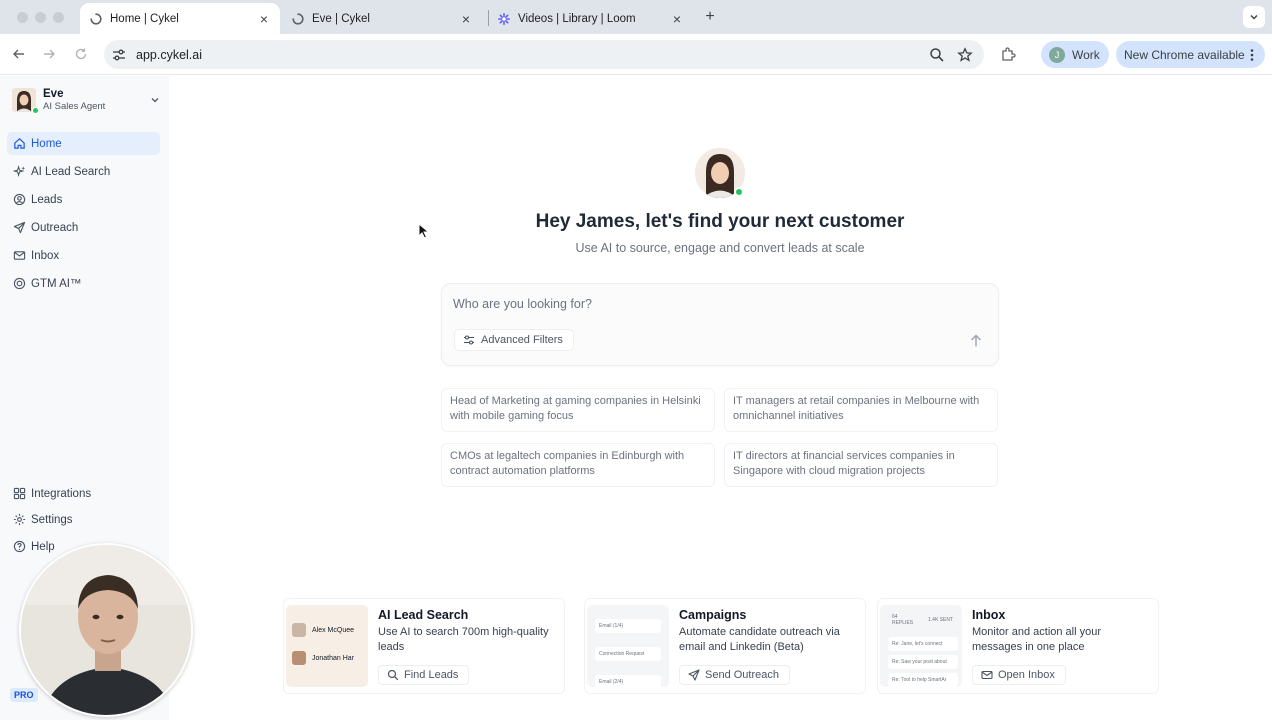 This screenshot has width=1272, height=720. Describe the element at coordinates (56, 283) in the screenshot. I see `sidebar-item-label: GTM AI™` at that location.